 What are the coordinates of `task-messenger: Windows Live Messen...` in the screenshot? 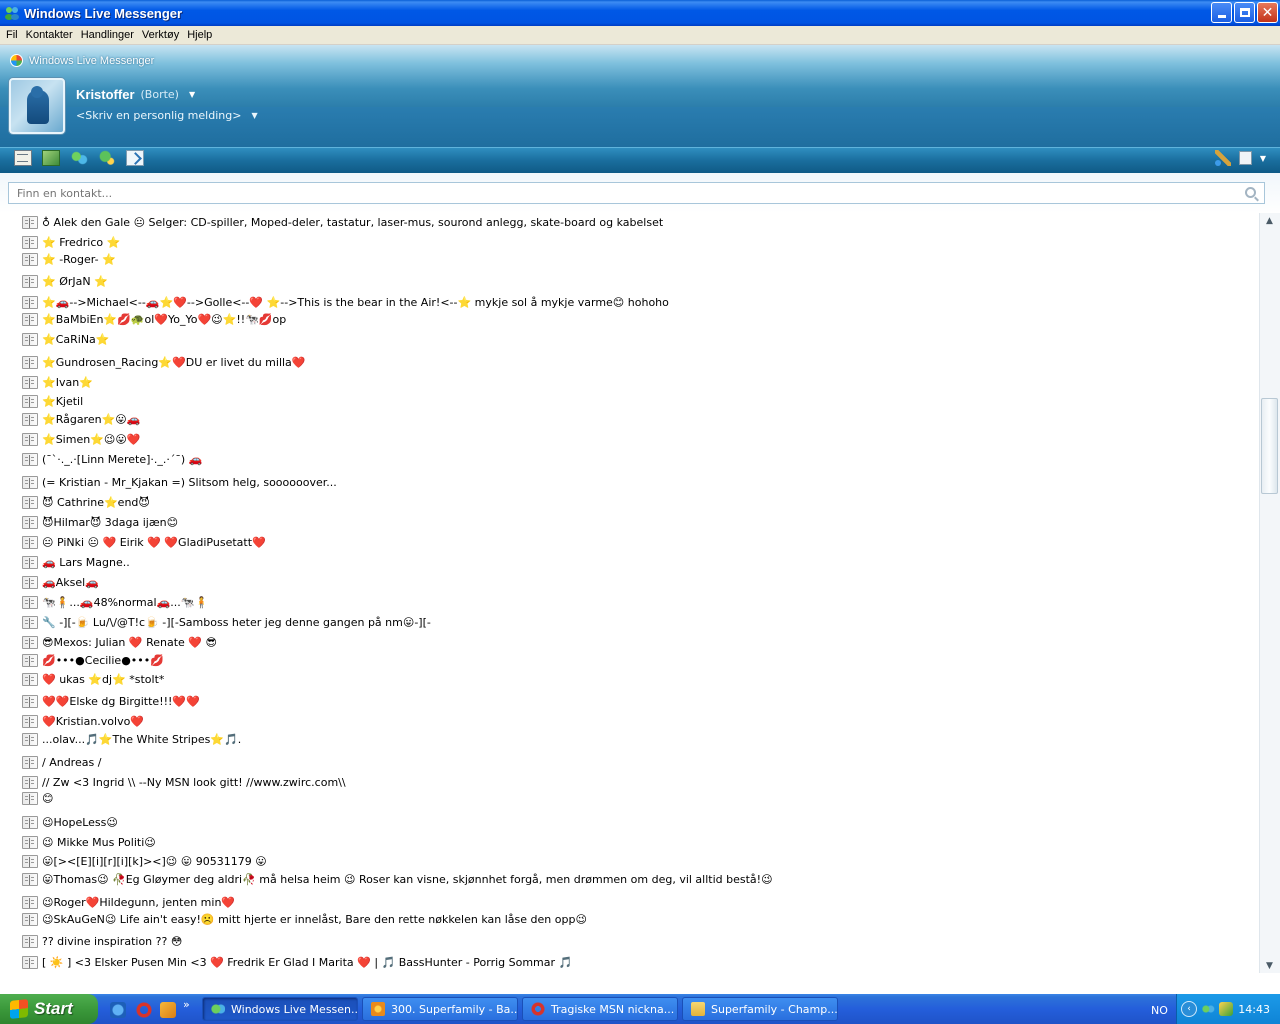 It's located at (280, 1009).